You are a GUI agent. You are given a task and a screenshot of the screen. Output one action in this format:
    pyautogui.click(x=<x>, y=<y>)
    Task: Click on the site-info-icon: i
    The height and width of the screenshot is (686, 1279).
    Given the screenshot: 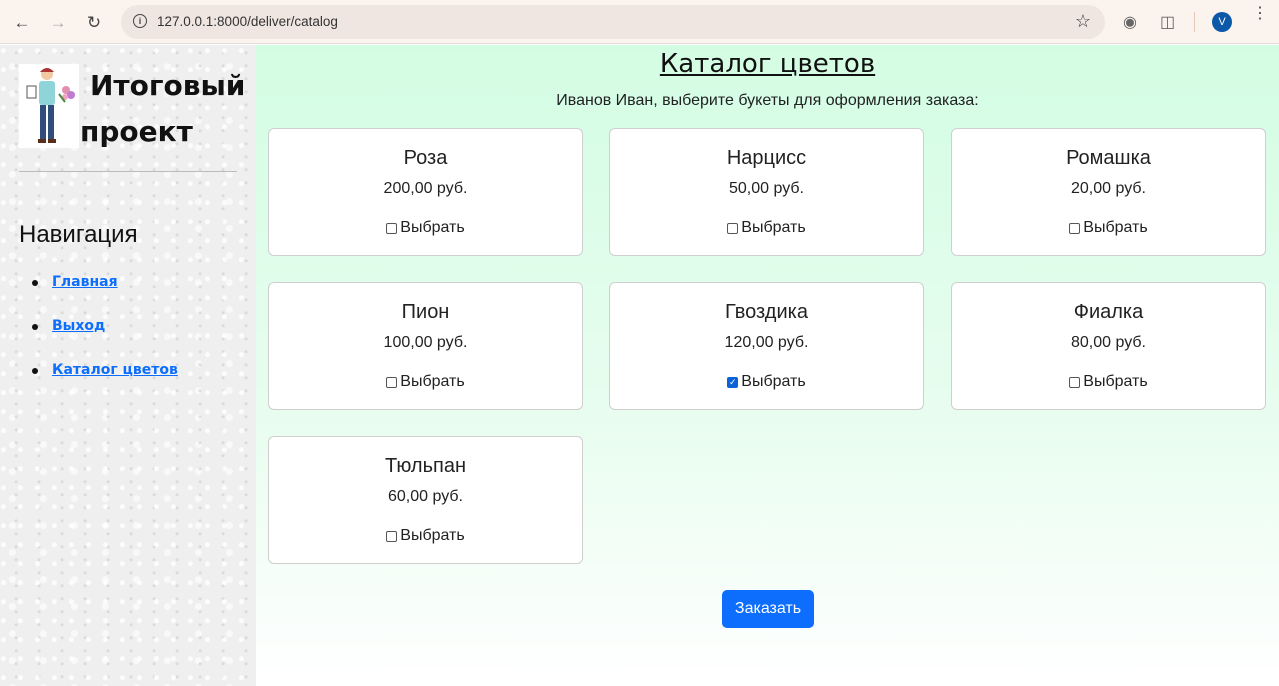 What is the action you would take?
    pyautogui.click(x=140, y=21)
    